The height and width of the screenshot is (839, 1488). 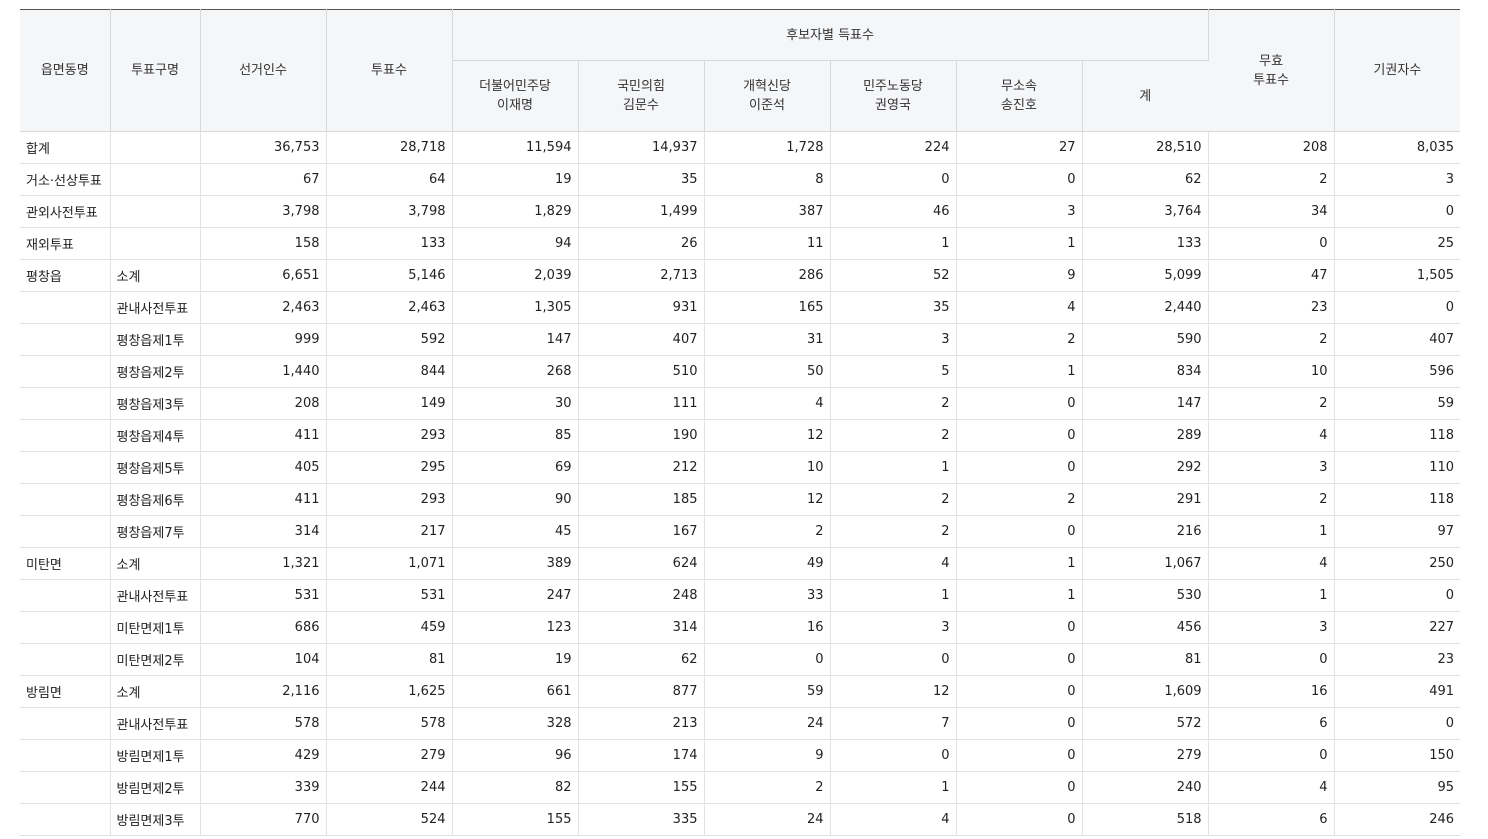 I want to click on cell-candidate-4: 0, so click(x=893, y=659).